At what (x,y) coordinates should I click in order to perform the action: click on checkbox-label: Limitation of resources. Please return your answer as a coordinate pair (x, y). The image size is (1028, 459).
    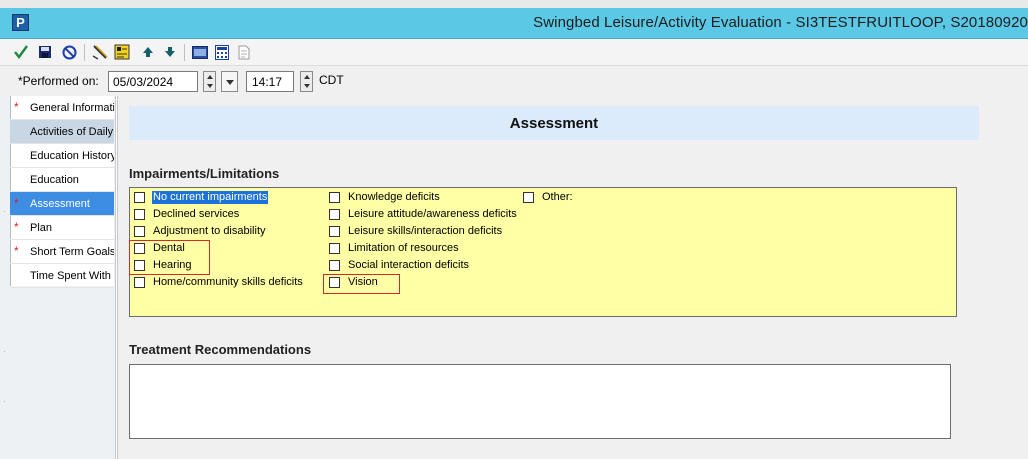
    Looking at the image, I should click on (403, 248).